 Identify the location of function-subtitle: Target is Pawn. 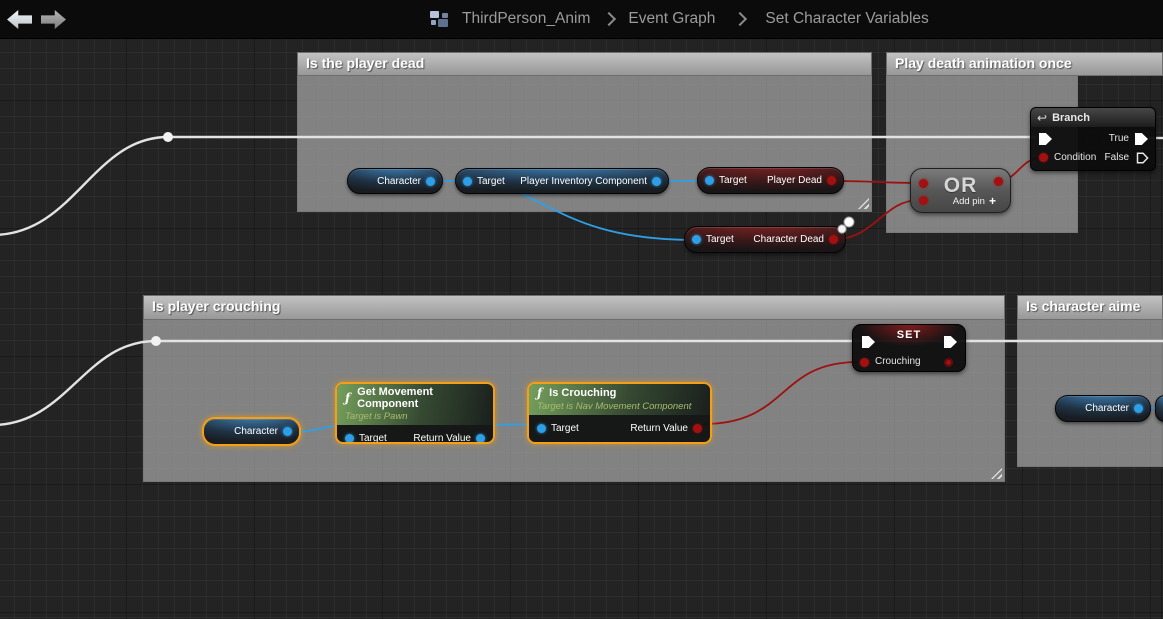
(376, 416).